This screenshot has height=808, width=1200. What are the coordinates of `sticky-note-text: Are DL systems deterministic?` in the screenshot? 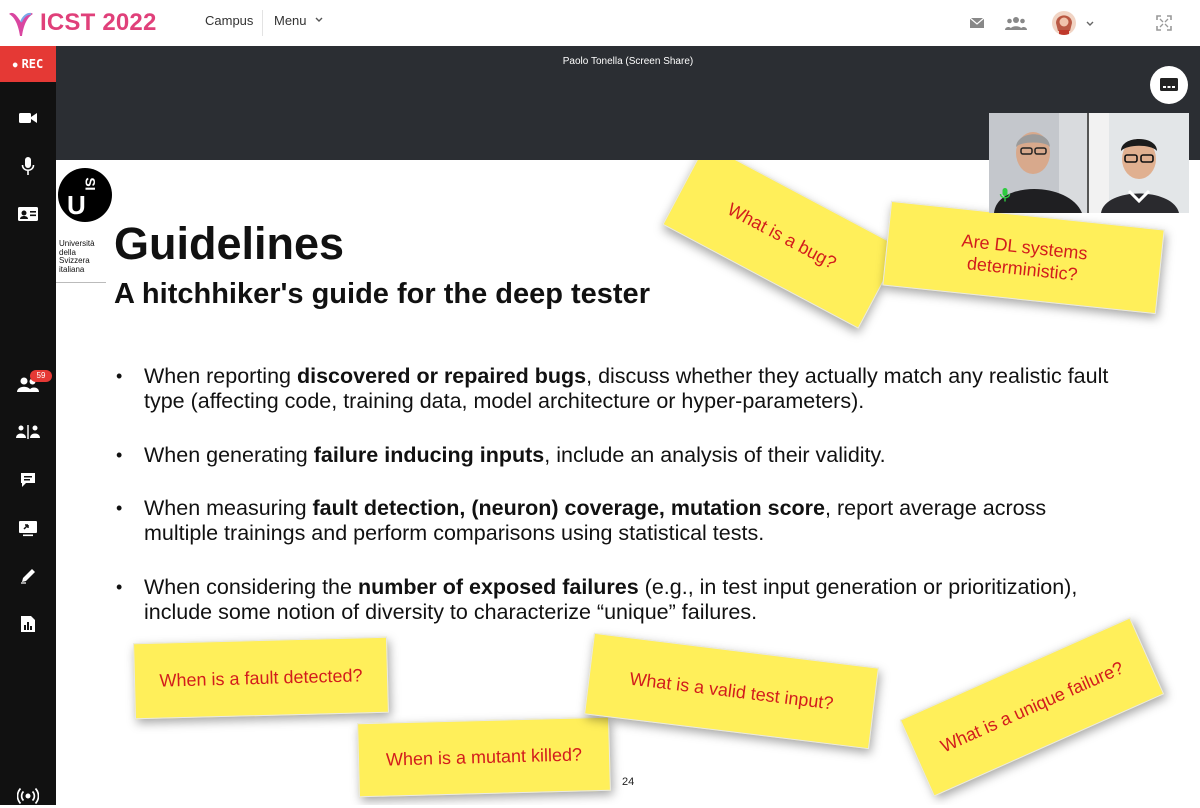 It's located at (1024, 257).